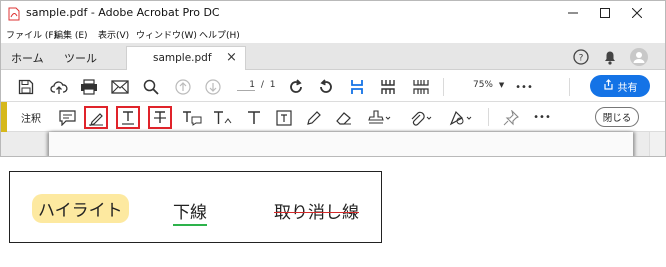 Image resolution: width=666 pixels, height=267 pixels. Describe the element at coordinates (192, 117) in the screenshot. I see `replace-text-tool` at that location.